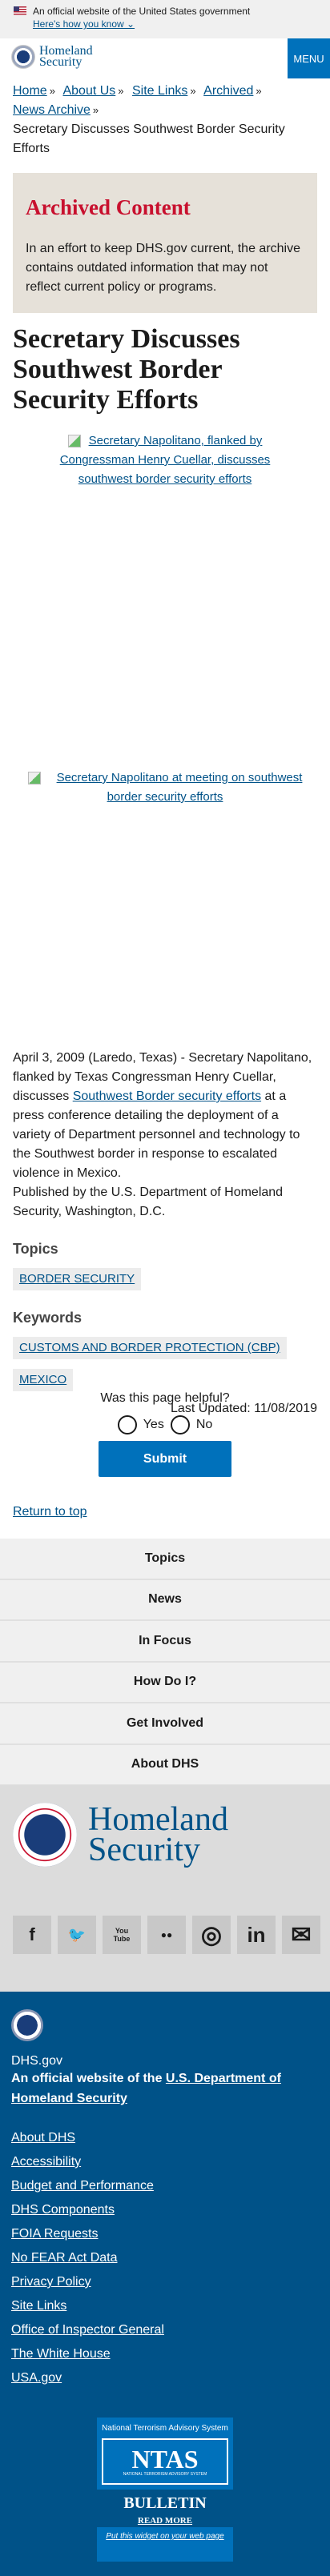  I want to click on footer-link: Site Links, so click(165, 2306).